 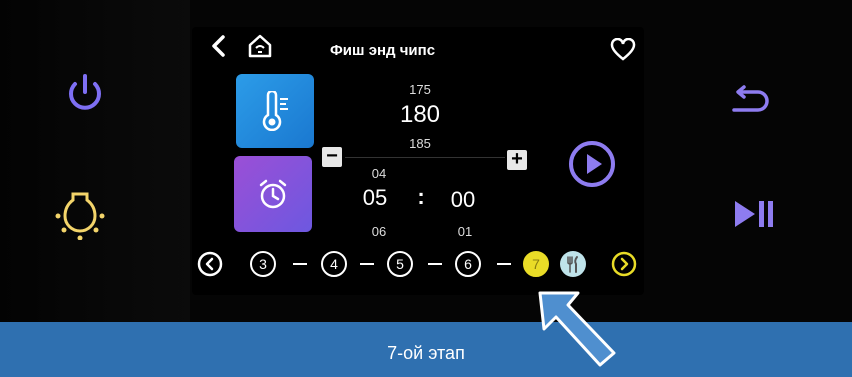 I want to click on cutlery-icon, so click(x=572, y=264).